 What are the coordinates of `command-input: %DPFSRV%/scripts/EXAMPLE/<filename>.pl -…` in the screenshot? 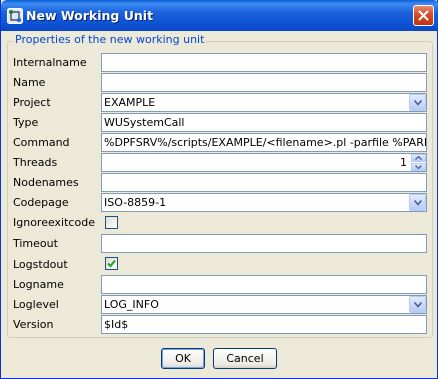 It's located at (264, 142).